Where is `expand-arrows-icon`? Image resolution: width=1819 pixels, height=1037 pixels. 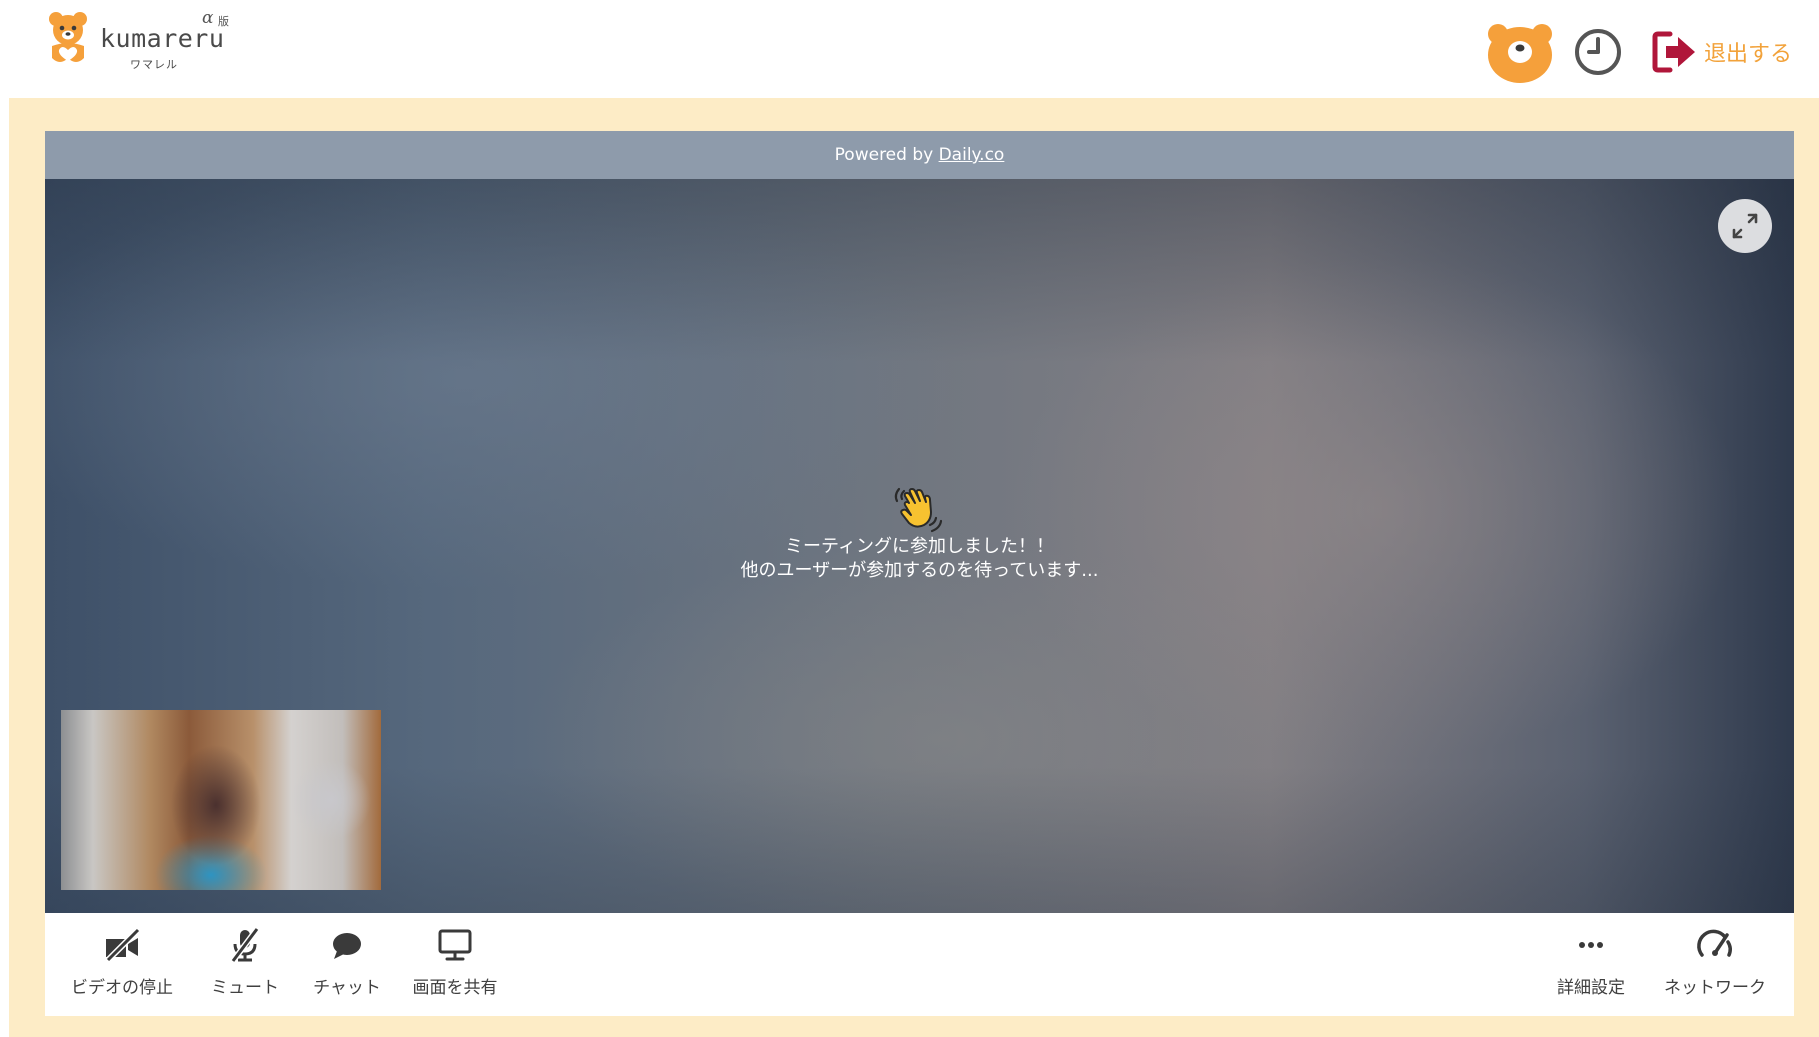 expand-arrows-icon is located at coordinates (1745, 226).